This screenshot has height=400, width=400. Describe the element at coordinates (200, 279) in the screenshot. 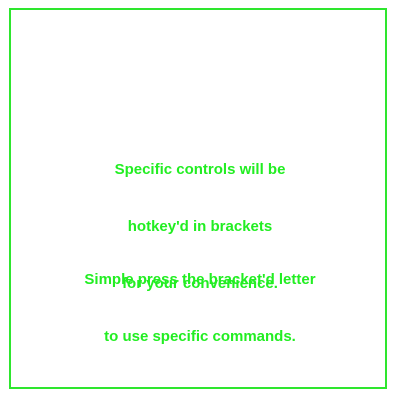

I see `usage-hint-line-1: Simple press the bracket'd letter` at that location.